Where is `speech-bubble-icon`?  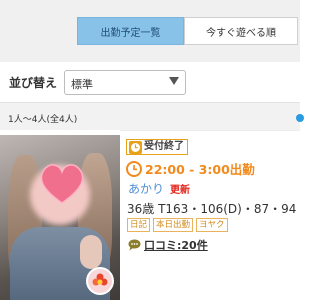 speech-bubble-icon is located at coordinates (134, 245).